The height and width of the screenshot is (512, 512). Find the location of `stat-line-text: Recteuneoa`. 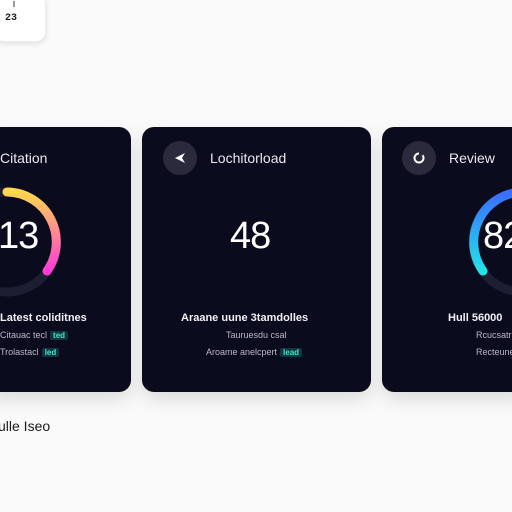

stat-line-text: Recteuneoa is located at coordinates (494, 352).